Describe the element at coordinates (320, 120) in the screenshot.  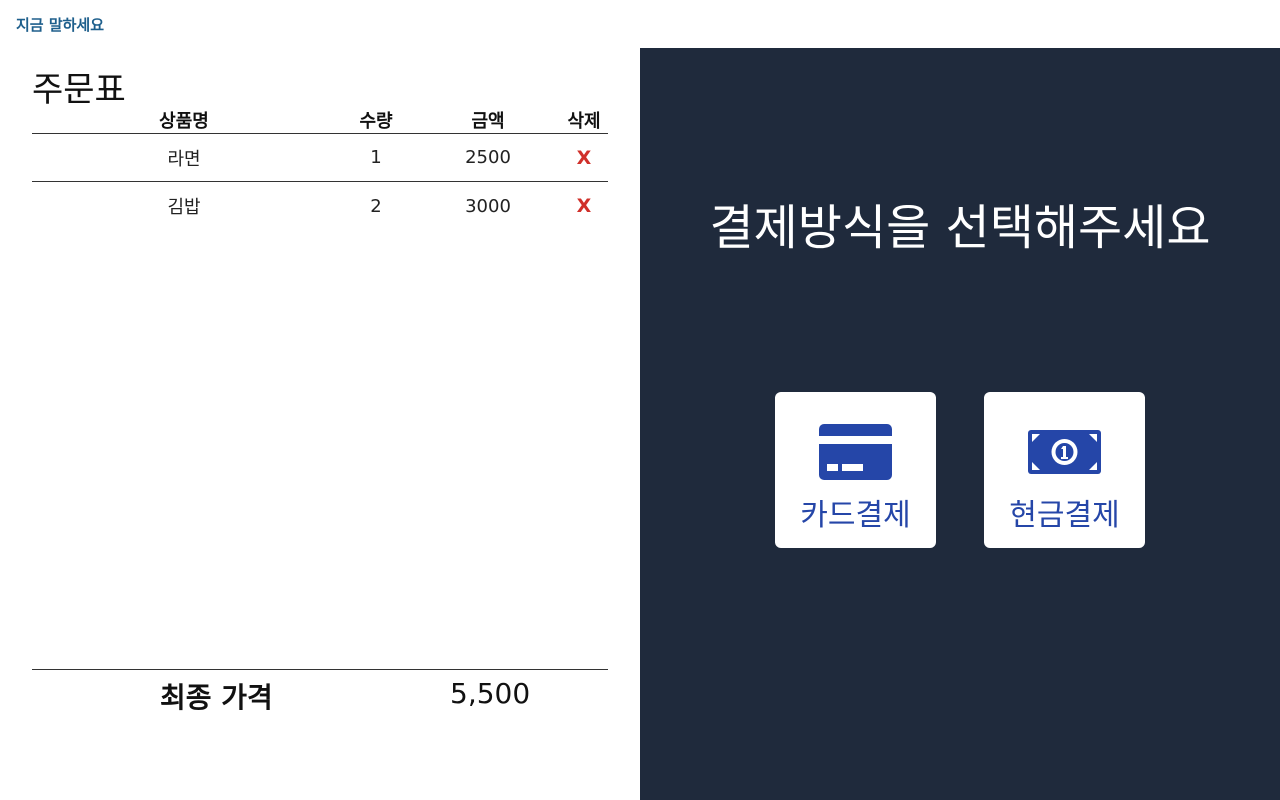
I see `order-table-header: 상품명 수량 금액 삭제` at that location.